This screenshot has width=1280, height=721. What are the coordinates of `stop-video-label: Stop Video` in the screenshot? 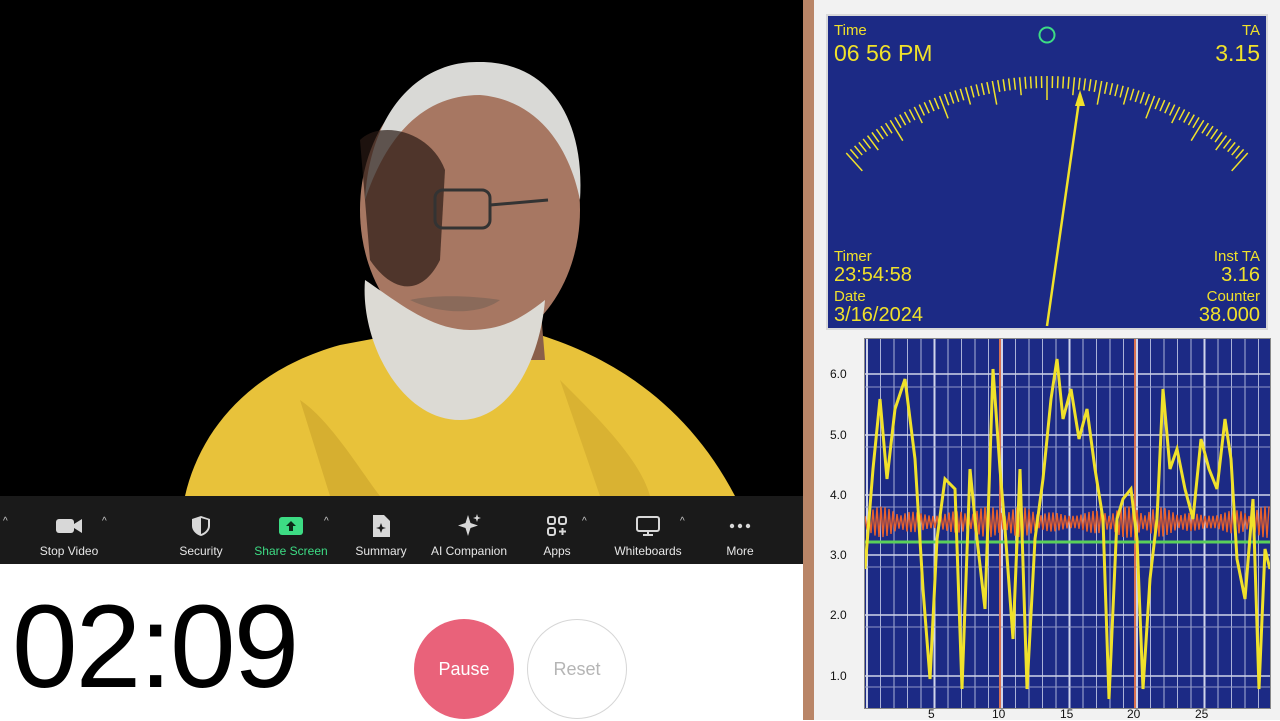 It's located at (69, 551).